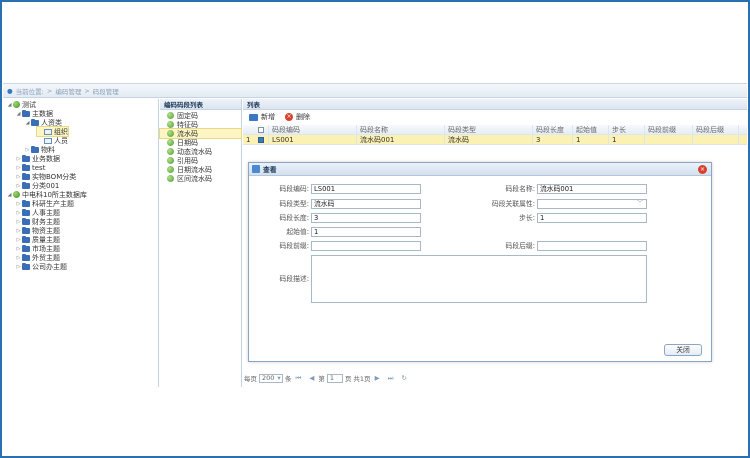 This screenshot has height=458, width=750. What do you see at coordinates (49, 266) in the screenshot?
I see `tree-node-label: 公司办主题` at bounding box center [49, 266].